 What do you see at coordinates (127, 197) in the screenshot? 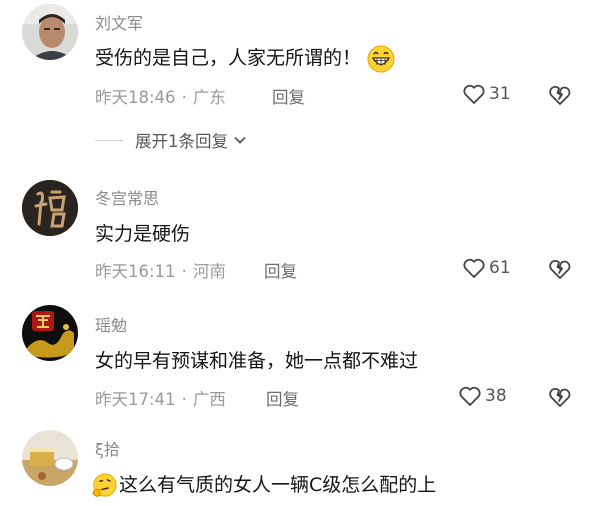
I see `username: 冬宫常思` at bounding box center [127, 197].